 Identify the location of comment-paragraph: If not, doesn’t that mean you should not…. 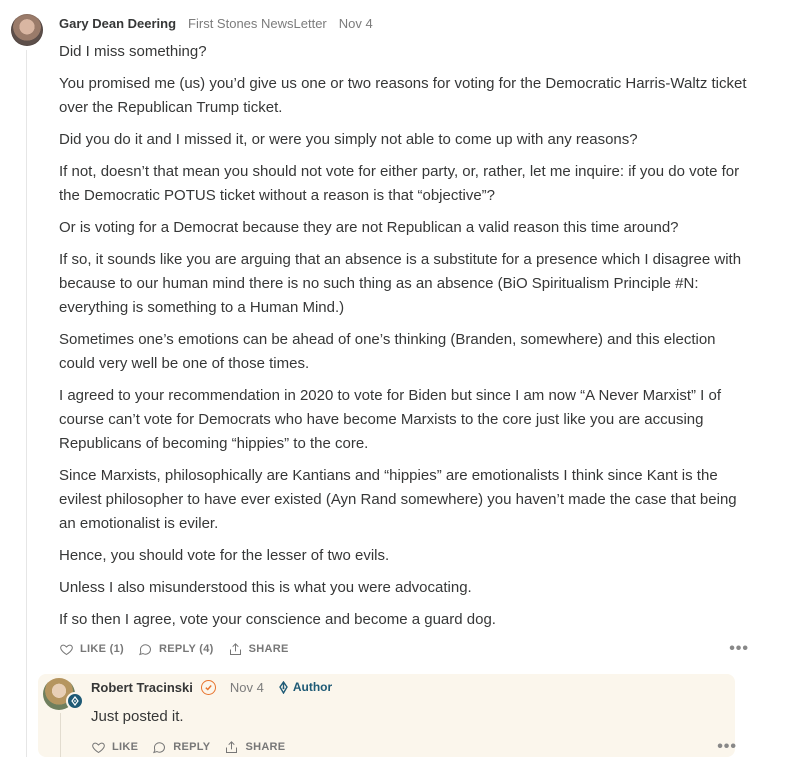
(399, 183).